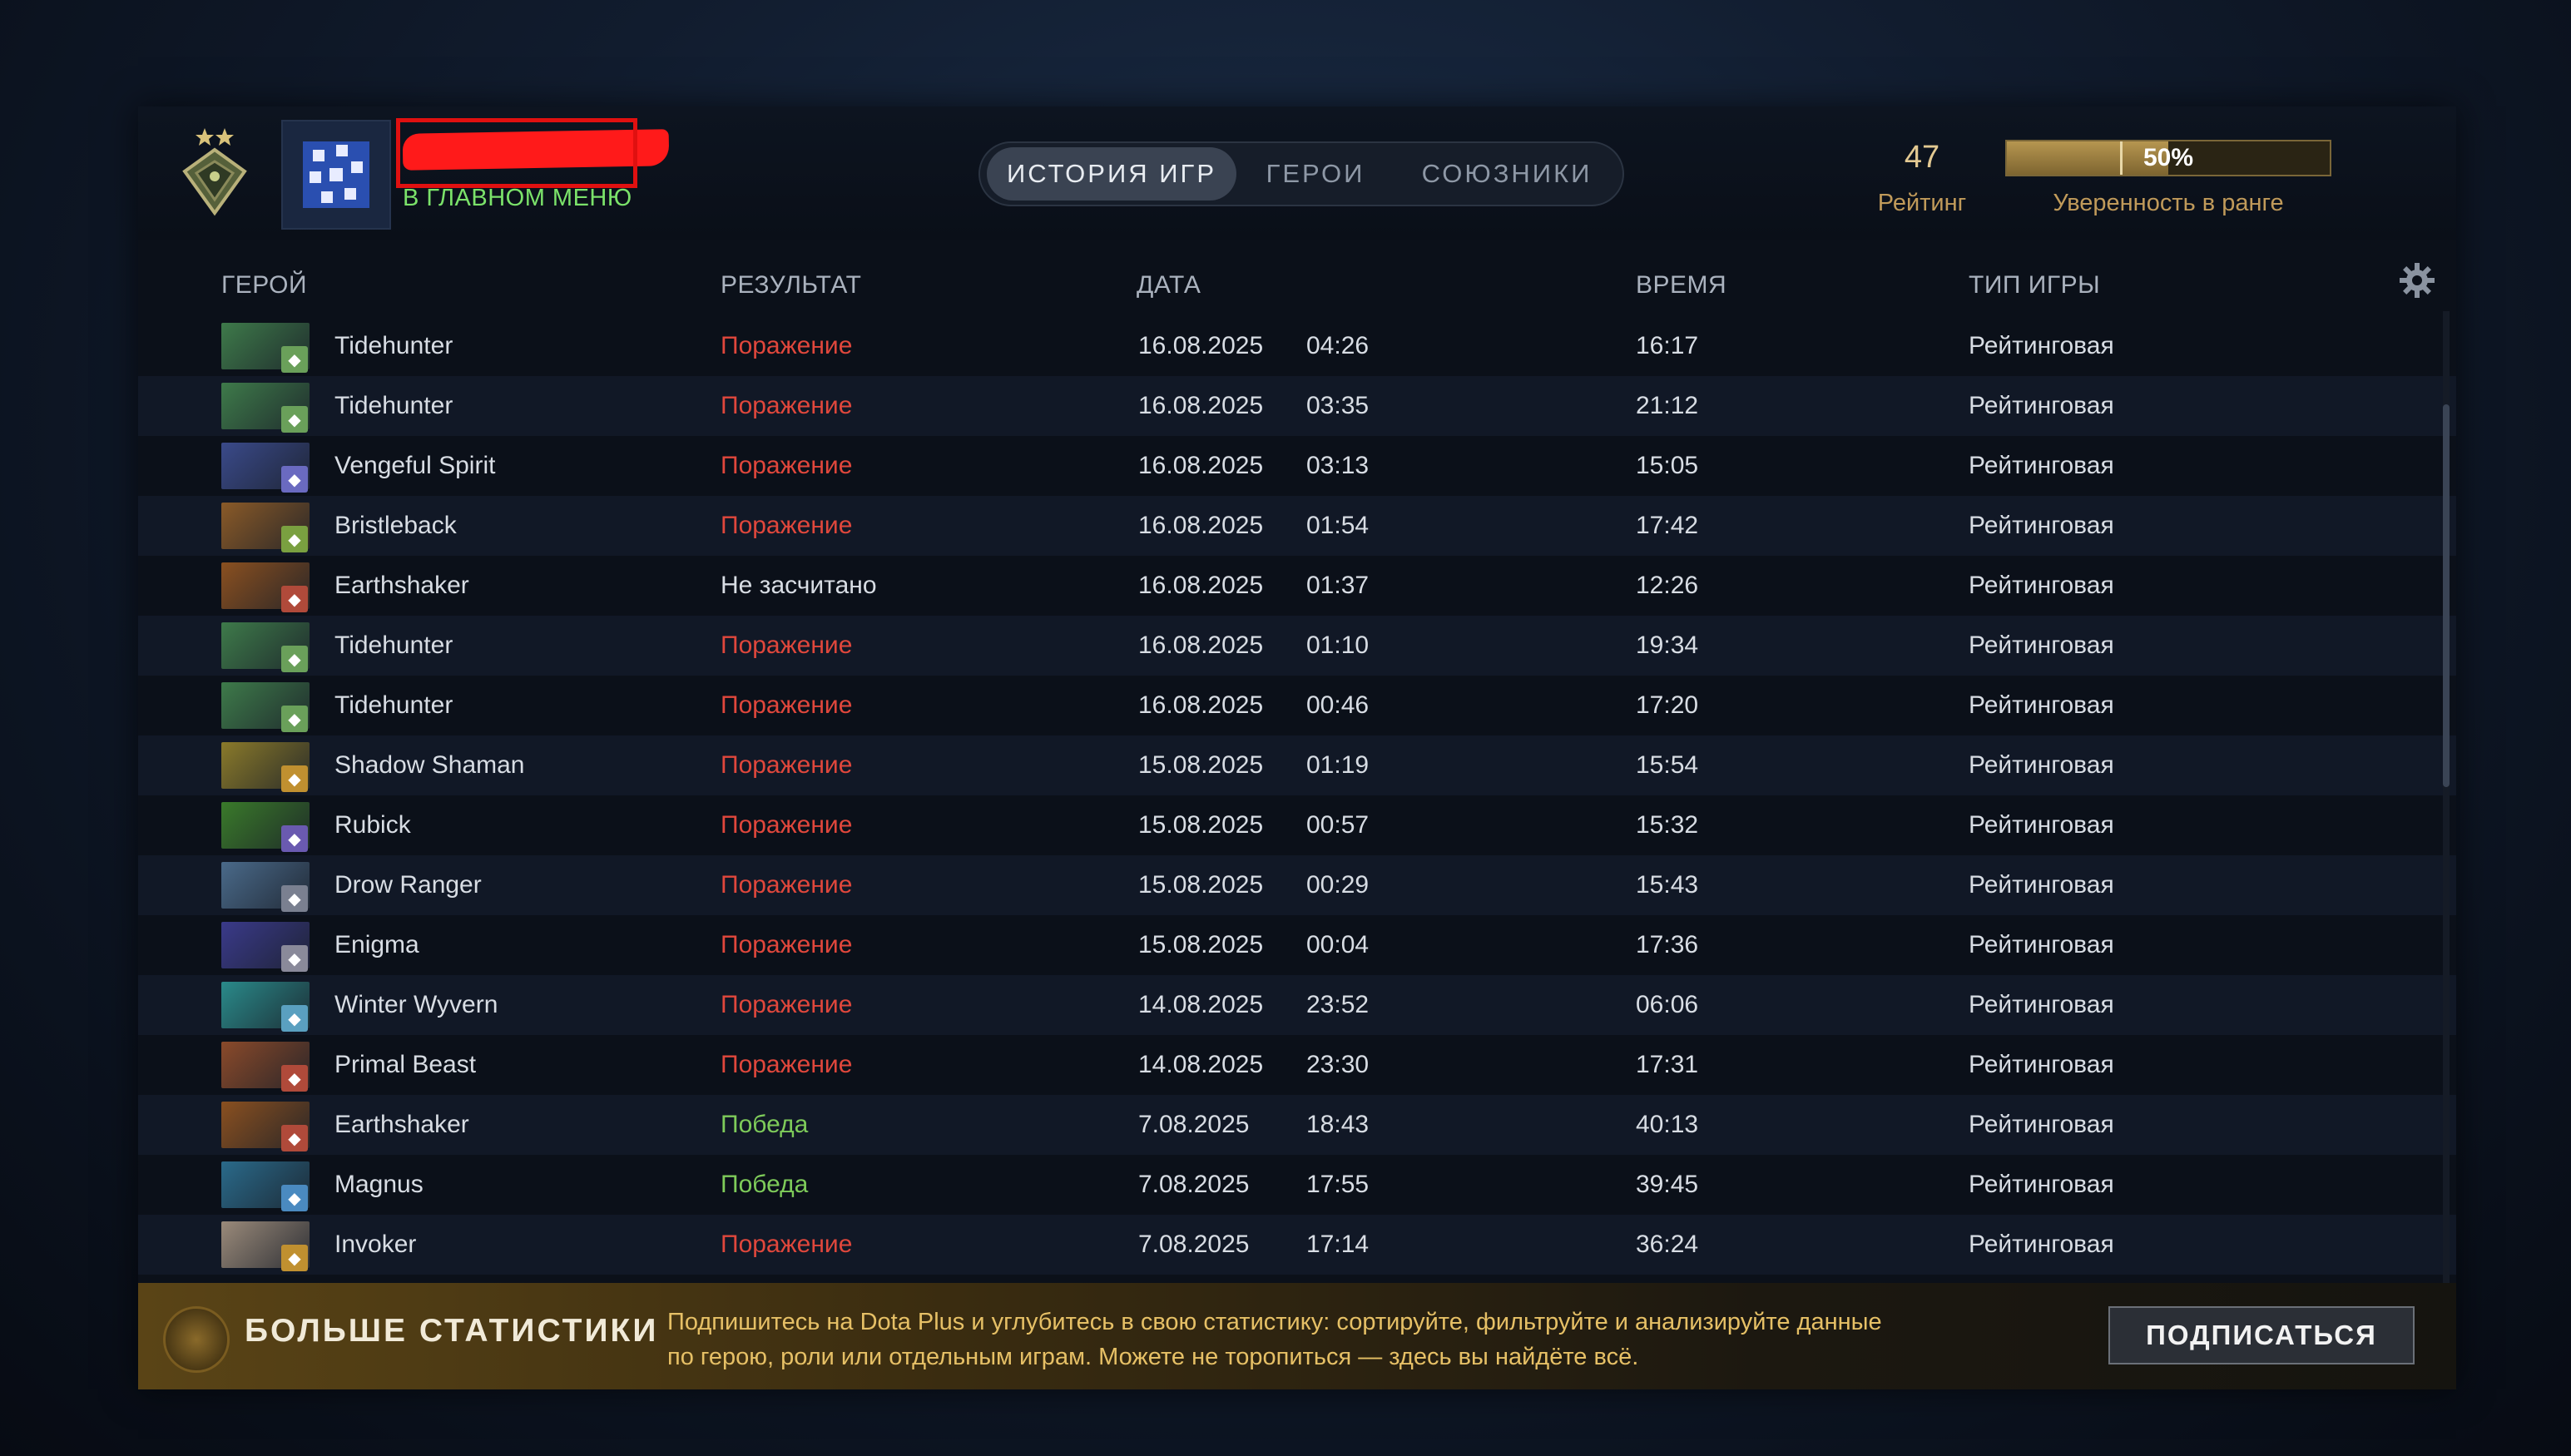  What do you see at coordinates (415, 465) in the screenshot?
I see `hero-name: Vengeful Spirit` at bounding box center [415, 465].